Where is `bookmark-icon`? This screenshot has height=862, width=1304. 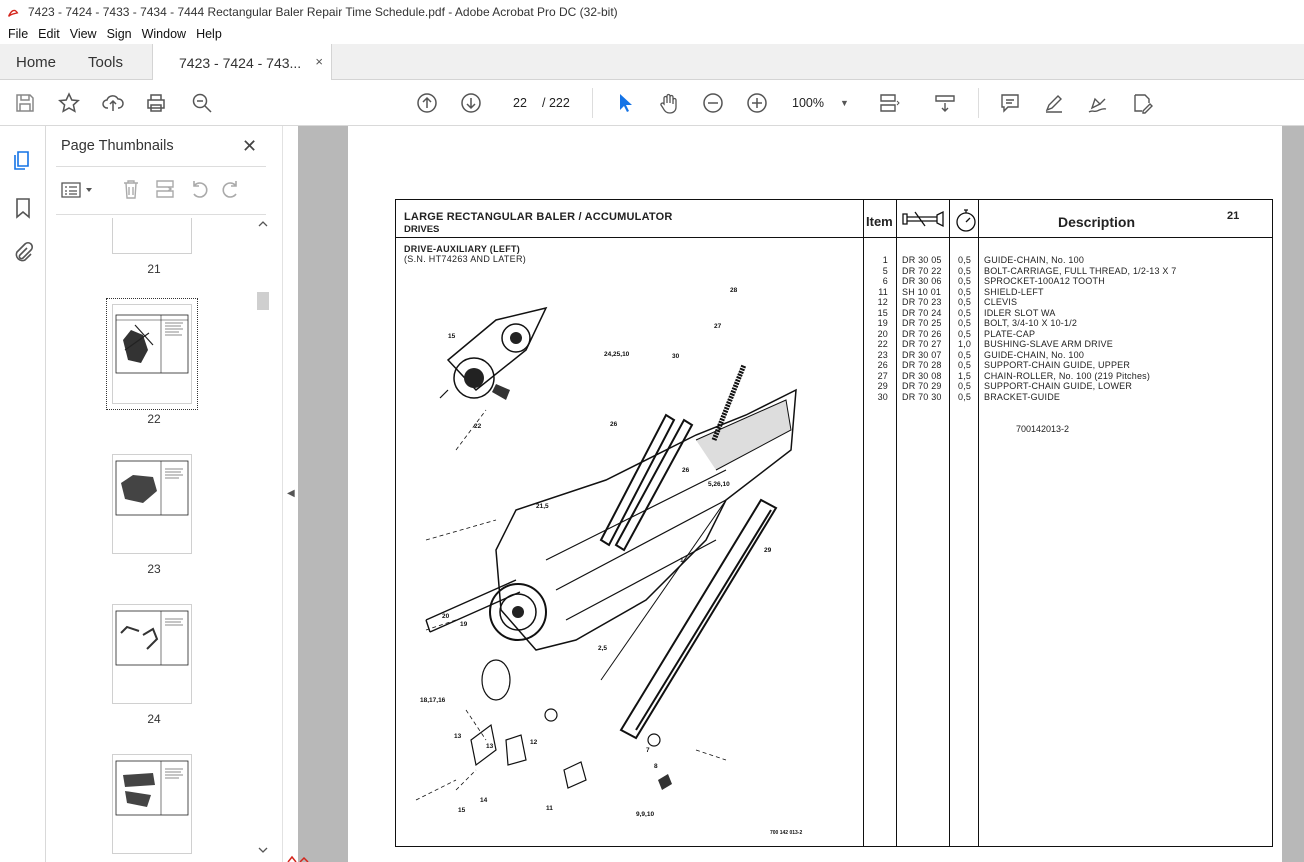
bookmark-icon is located at coordinates (23, 208).